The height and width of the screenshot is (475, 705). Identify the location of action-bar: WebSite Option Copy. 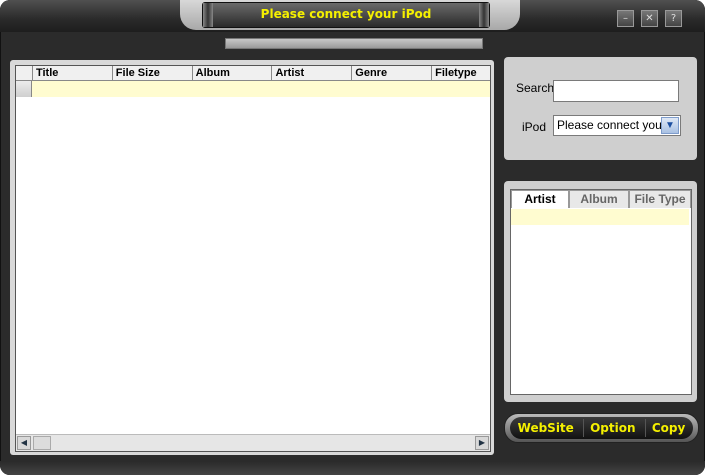
(601, 428).